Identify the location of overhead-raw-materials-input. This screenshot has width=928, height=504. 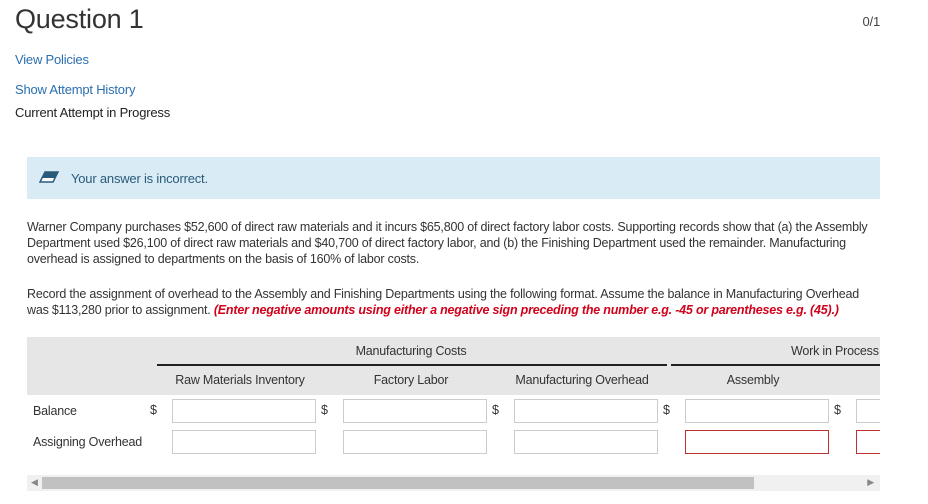
(244, 442).